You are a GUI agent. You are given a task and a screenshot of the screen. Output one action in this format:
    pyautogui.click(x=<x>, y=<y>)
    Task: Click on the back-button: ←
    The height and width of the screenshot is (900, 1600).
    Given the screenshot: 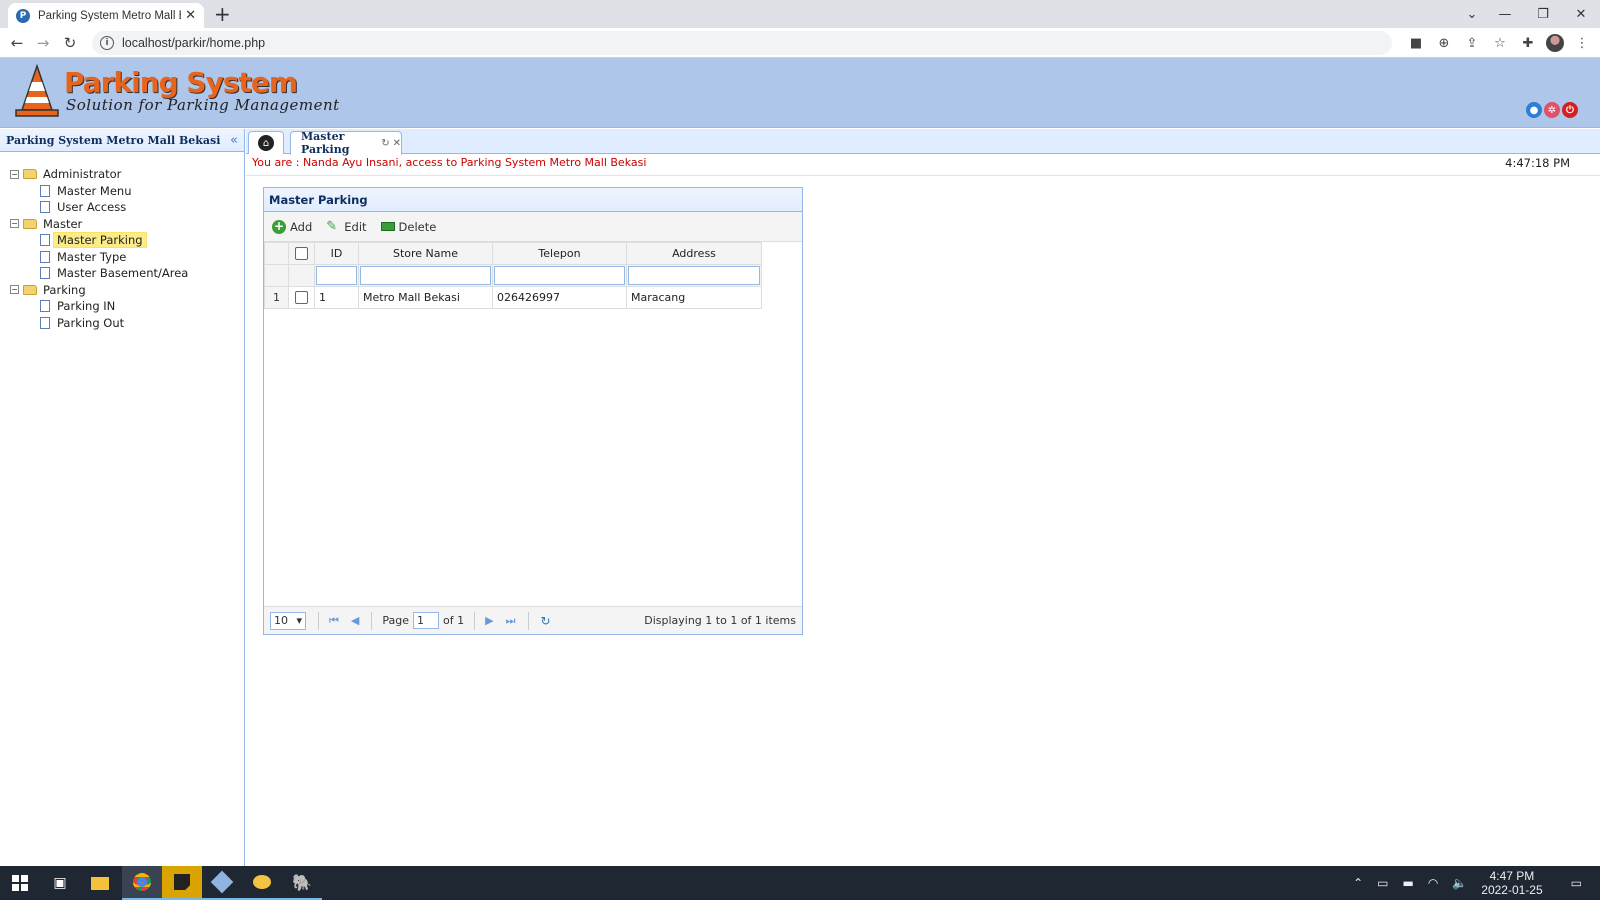 What is the action you would take?
    pyautogui.click(x=17, y=43)
    